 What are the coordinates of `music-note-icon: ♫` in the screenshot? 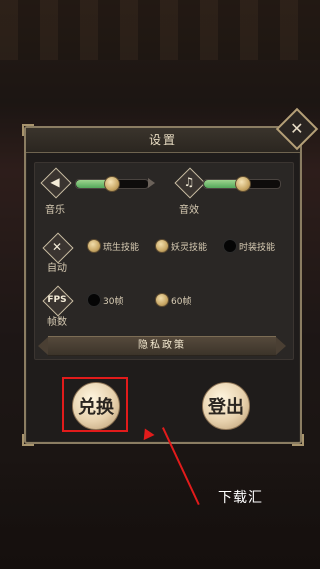 It's located at (189, 182).